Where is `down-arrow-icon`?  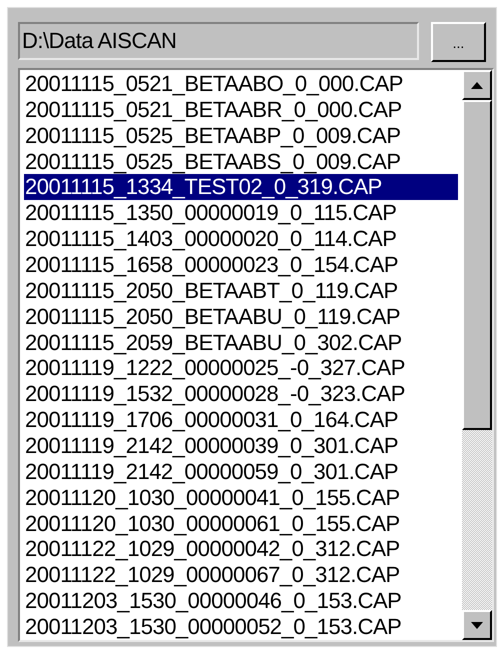
down-arrow-icon is located at coordinates (477, 625).